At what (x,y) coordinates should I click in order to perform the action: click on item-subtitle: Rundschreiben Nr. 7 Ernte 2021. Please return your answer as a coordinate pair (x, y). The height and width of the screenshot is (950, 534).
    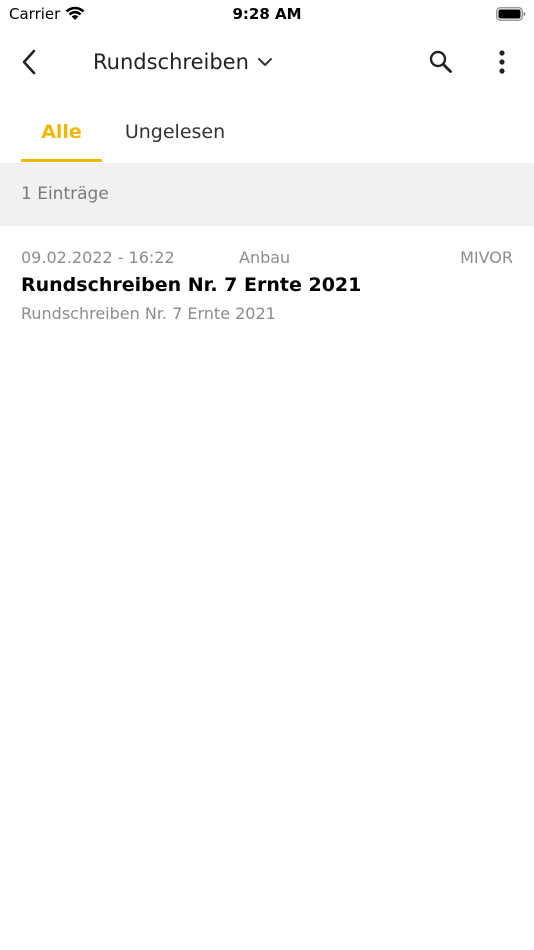
    Looking at the image, I should click on (148, 313).